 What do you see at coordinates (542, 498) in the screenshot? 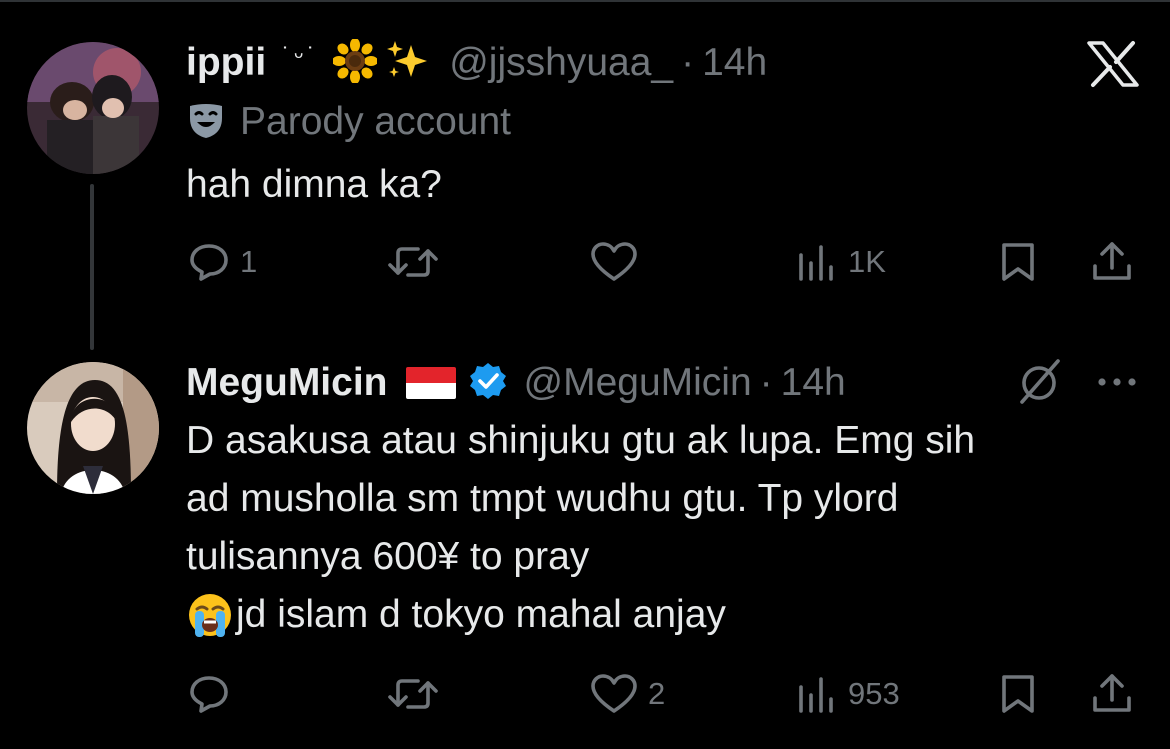
I see `tweet-text-line: ad musholla sm tmpt wudhu gtu. Tp ylord` at bounding box center [542, 498].